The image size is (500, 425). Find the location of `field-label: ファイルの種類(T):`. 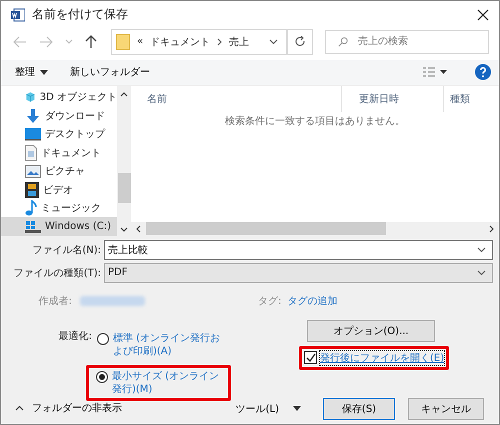

field-label: ファイルの種類(T): is located at coordinates (57, 273).